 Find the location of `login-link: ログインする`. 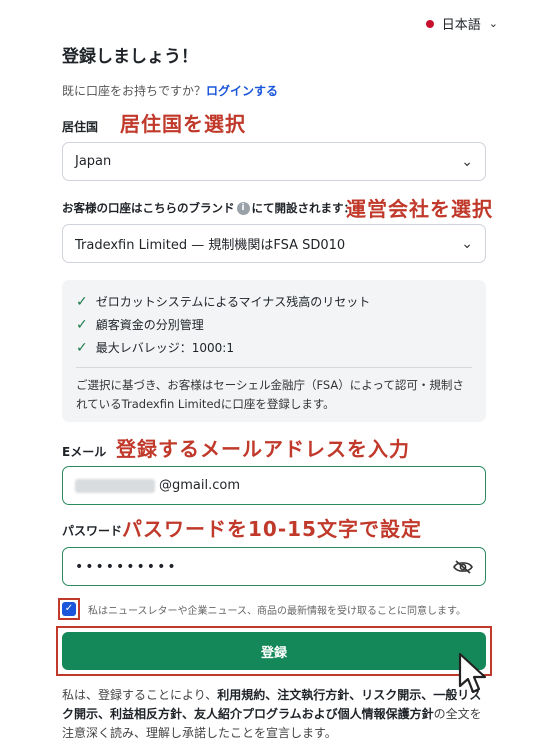

login-link: ログインする is located at coordinates (242, 91).